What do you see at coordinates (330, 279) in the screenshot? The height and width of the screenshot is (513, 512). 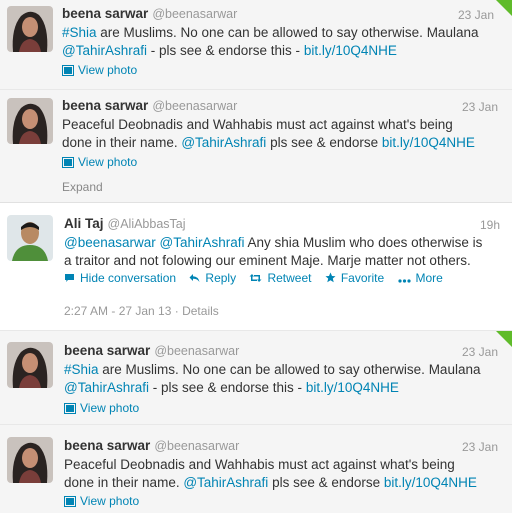 I see `star-icon` at bounding box center [330, 279].